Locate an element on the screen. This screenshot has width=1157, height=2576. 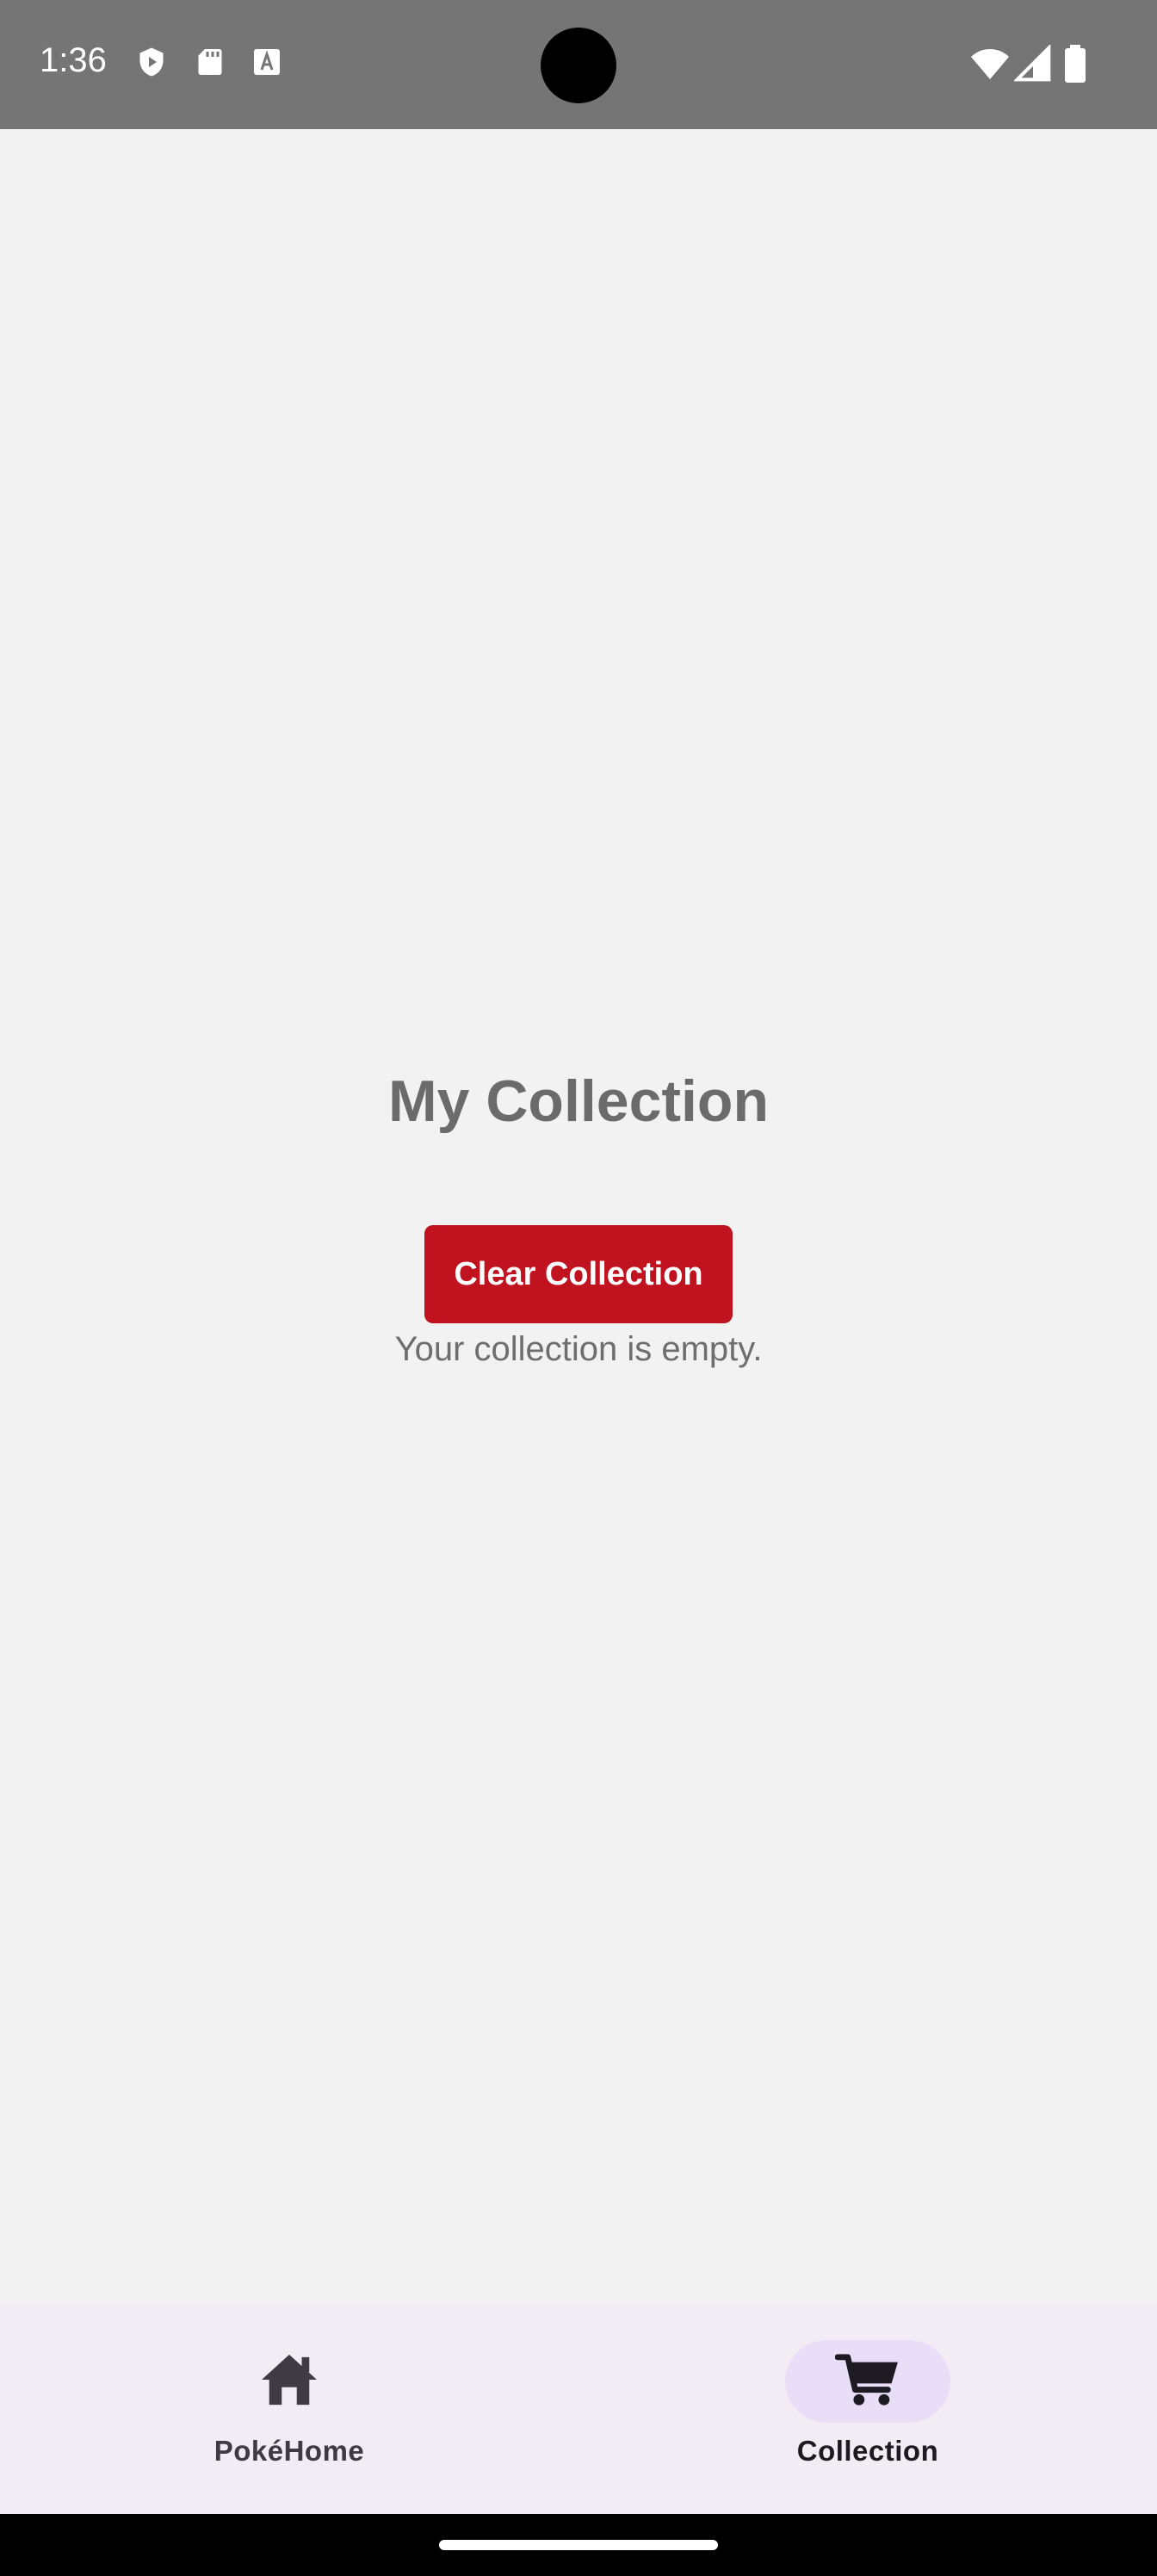
home-icon is located at coordinates (289, 2382).